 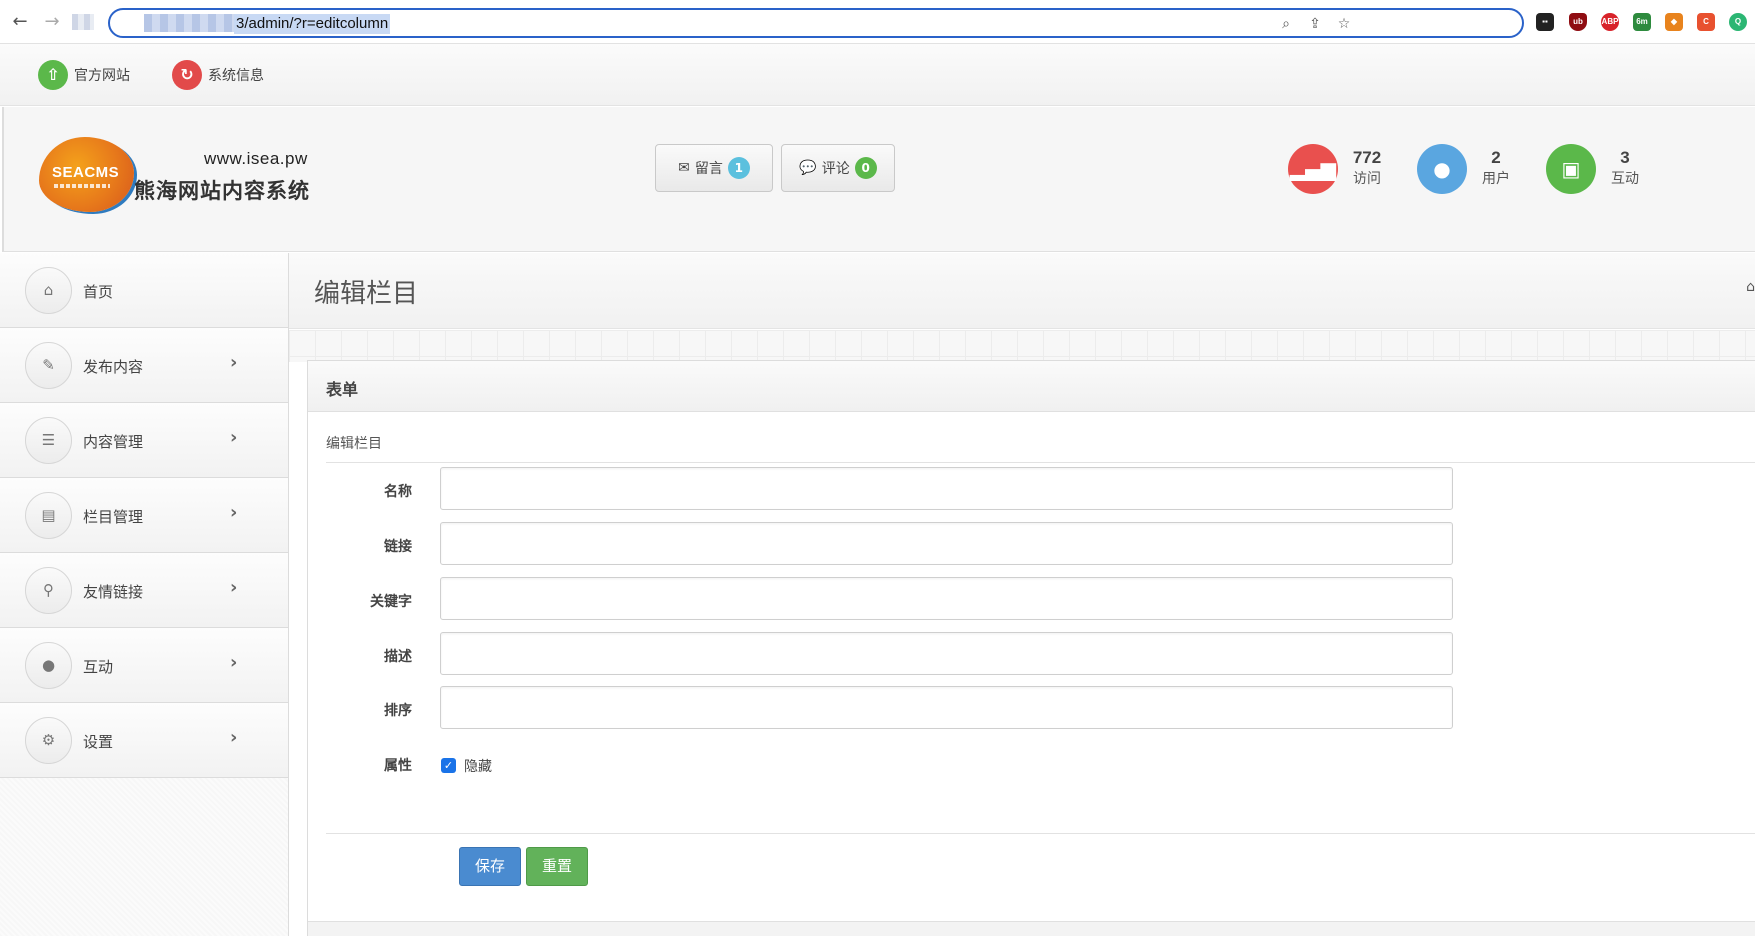 I want to click on comments-label: 评论, so click(x=835, y=169).